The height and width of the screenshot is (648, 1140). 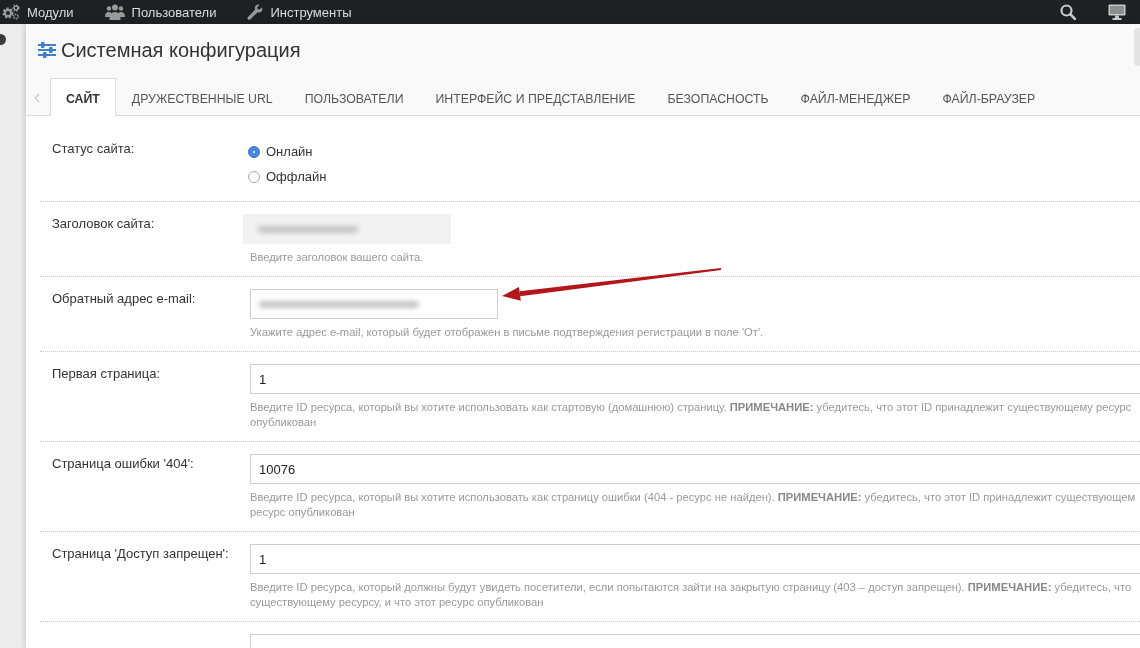 What do you see at coordinates (695, 469) in the screenshot?
I see `input-field: 10076` at bounding box center [695, 469].